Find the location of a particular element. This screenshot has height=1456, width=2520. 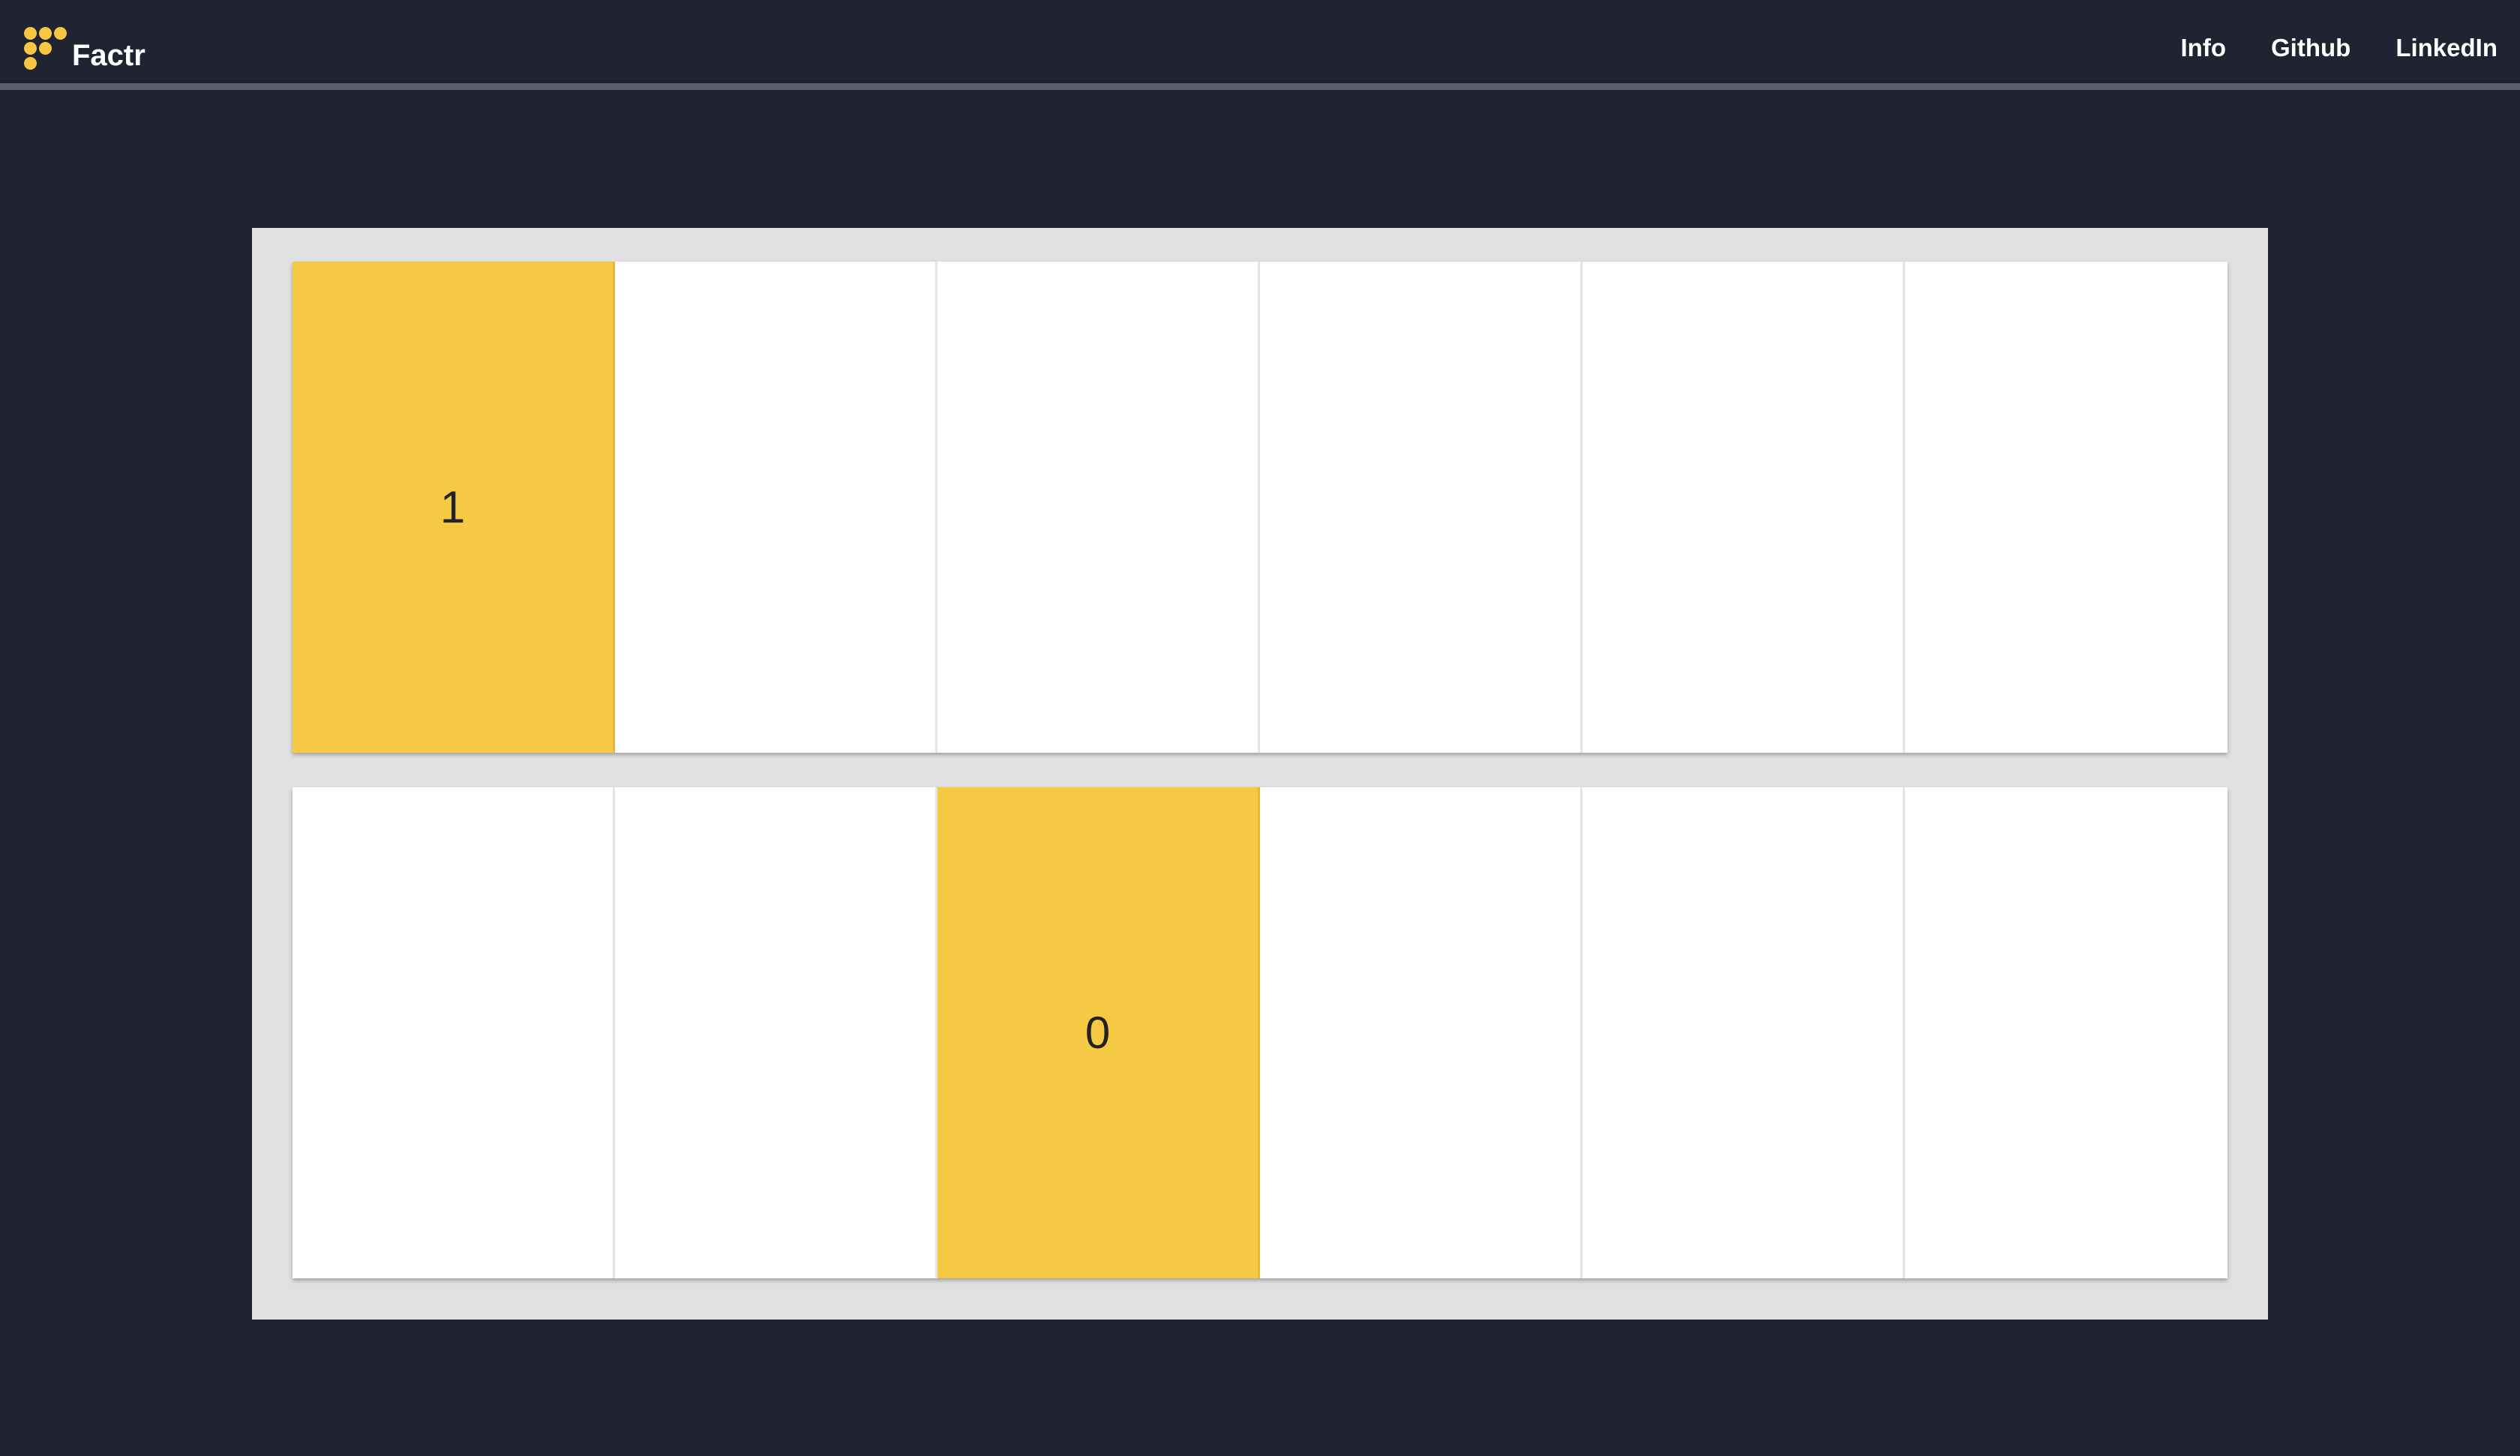

nav-links: Info Github LinkedIn is located at coordinates (2339, 48).